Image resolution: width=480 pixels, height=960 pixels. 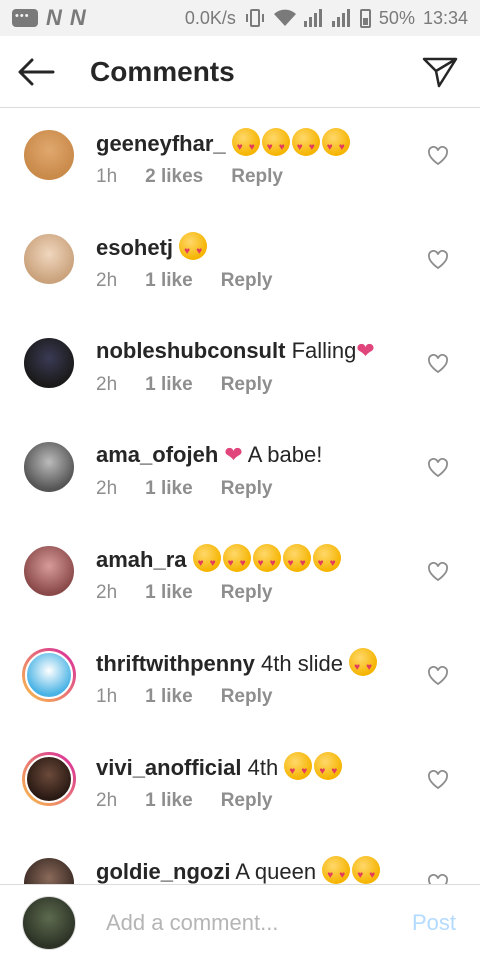 I want to click on current-user-avatar, so click(x=49, y=922).